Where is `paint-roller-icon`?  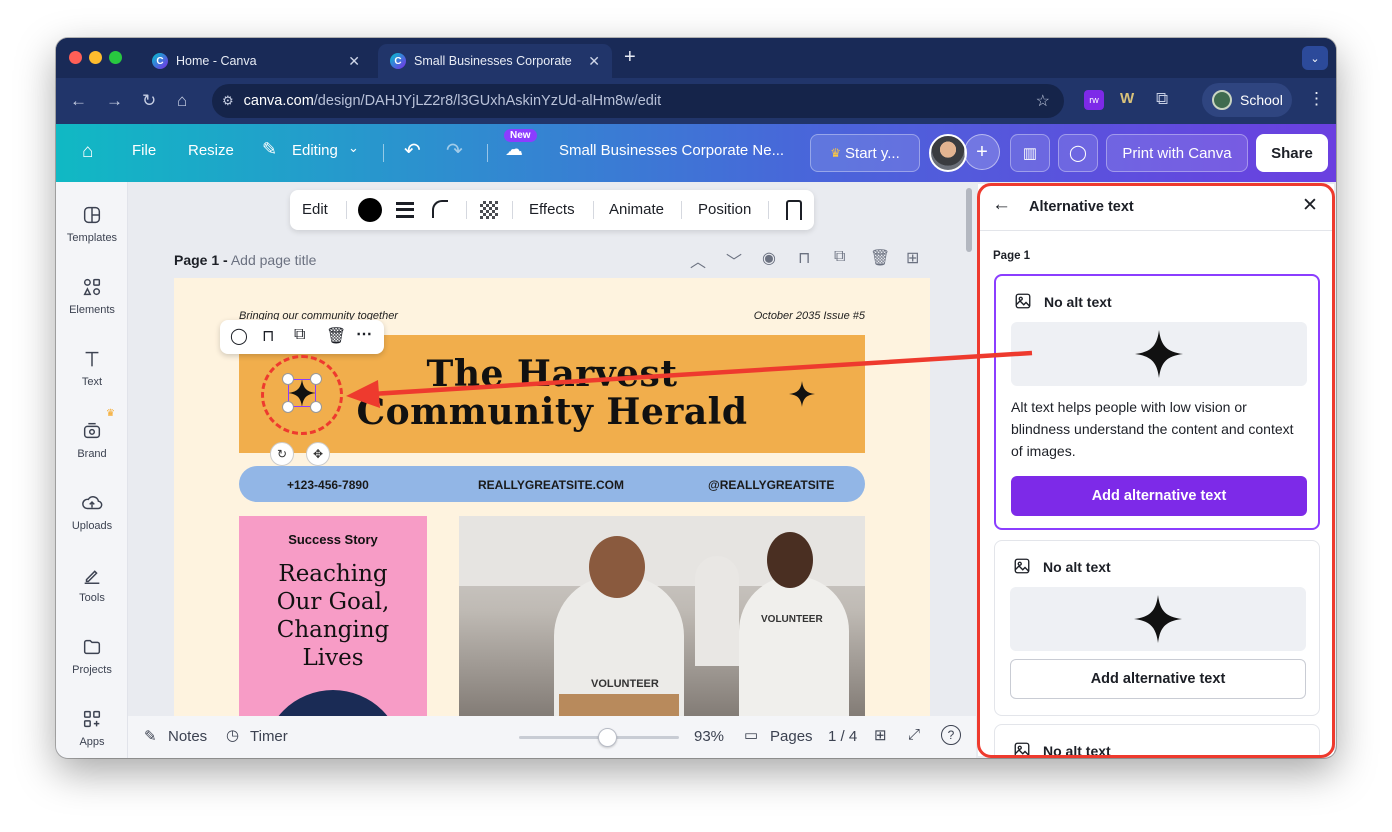 paint-roller-icon is located at coordinates (794, 210).